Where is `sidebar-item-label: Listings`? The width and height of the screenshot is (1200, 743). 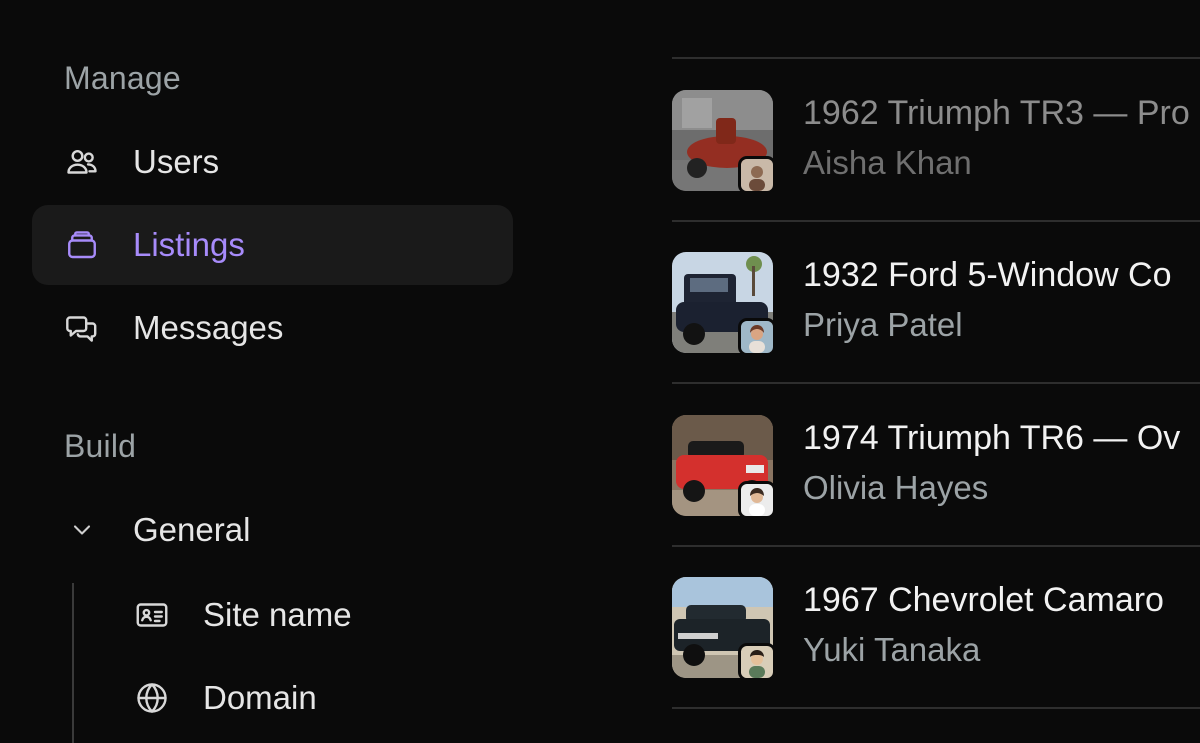
sidebar-item-label: Listings is located at coordinates (189, 244).